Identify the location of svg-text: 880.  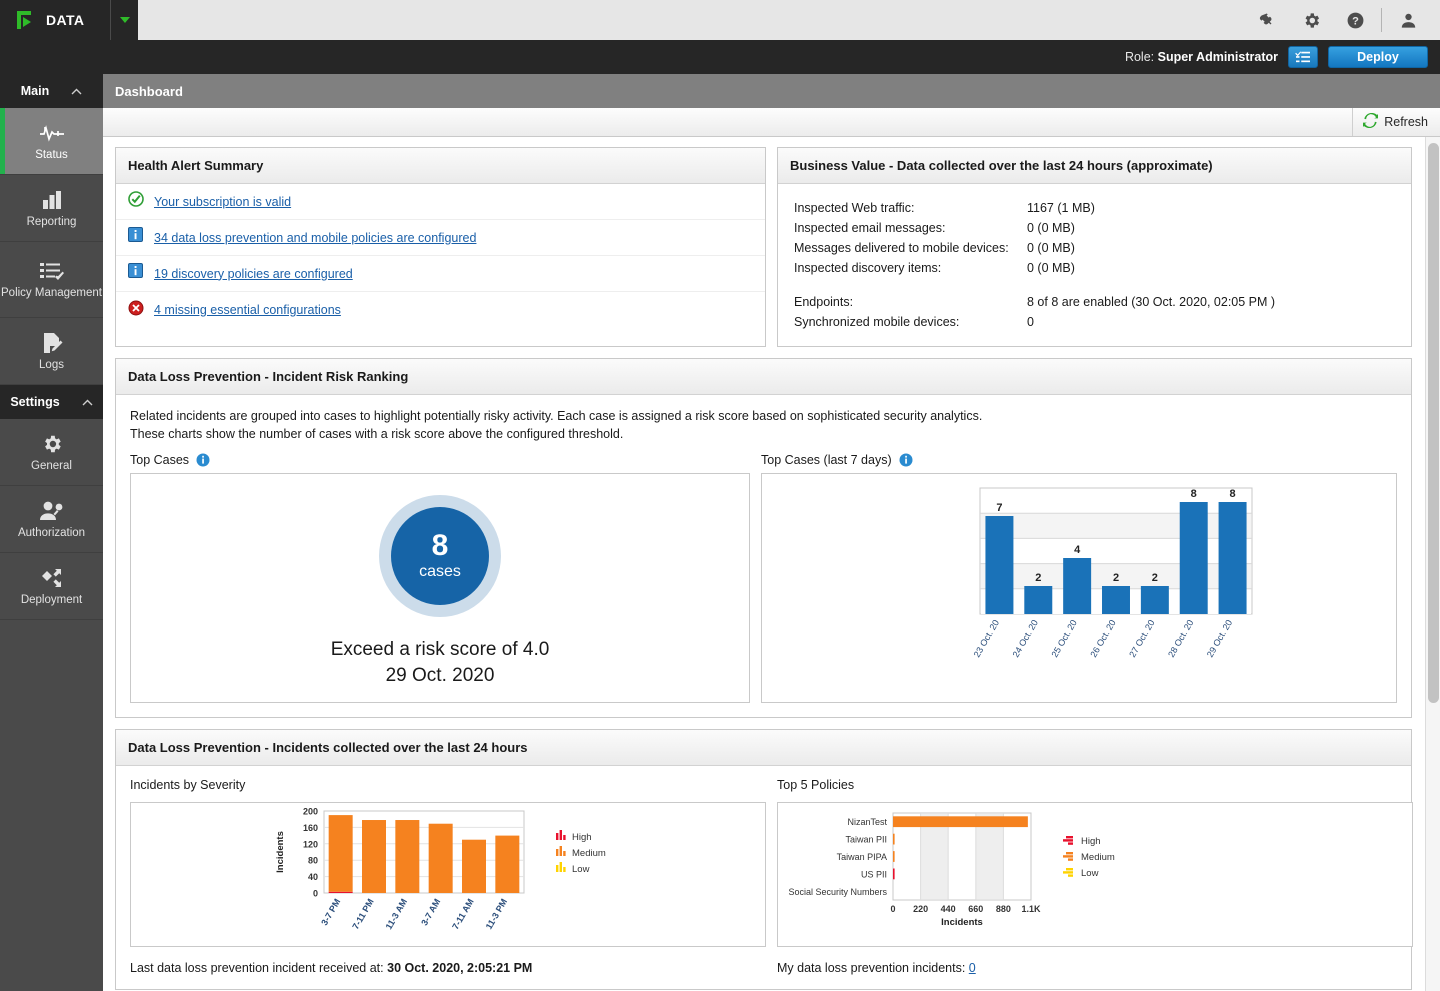
(1003, 909).